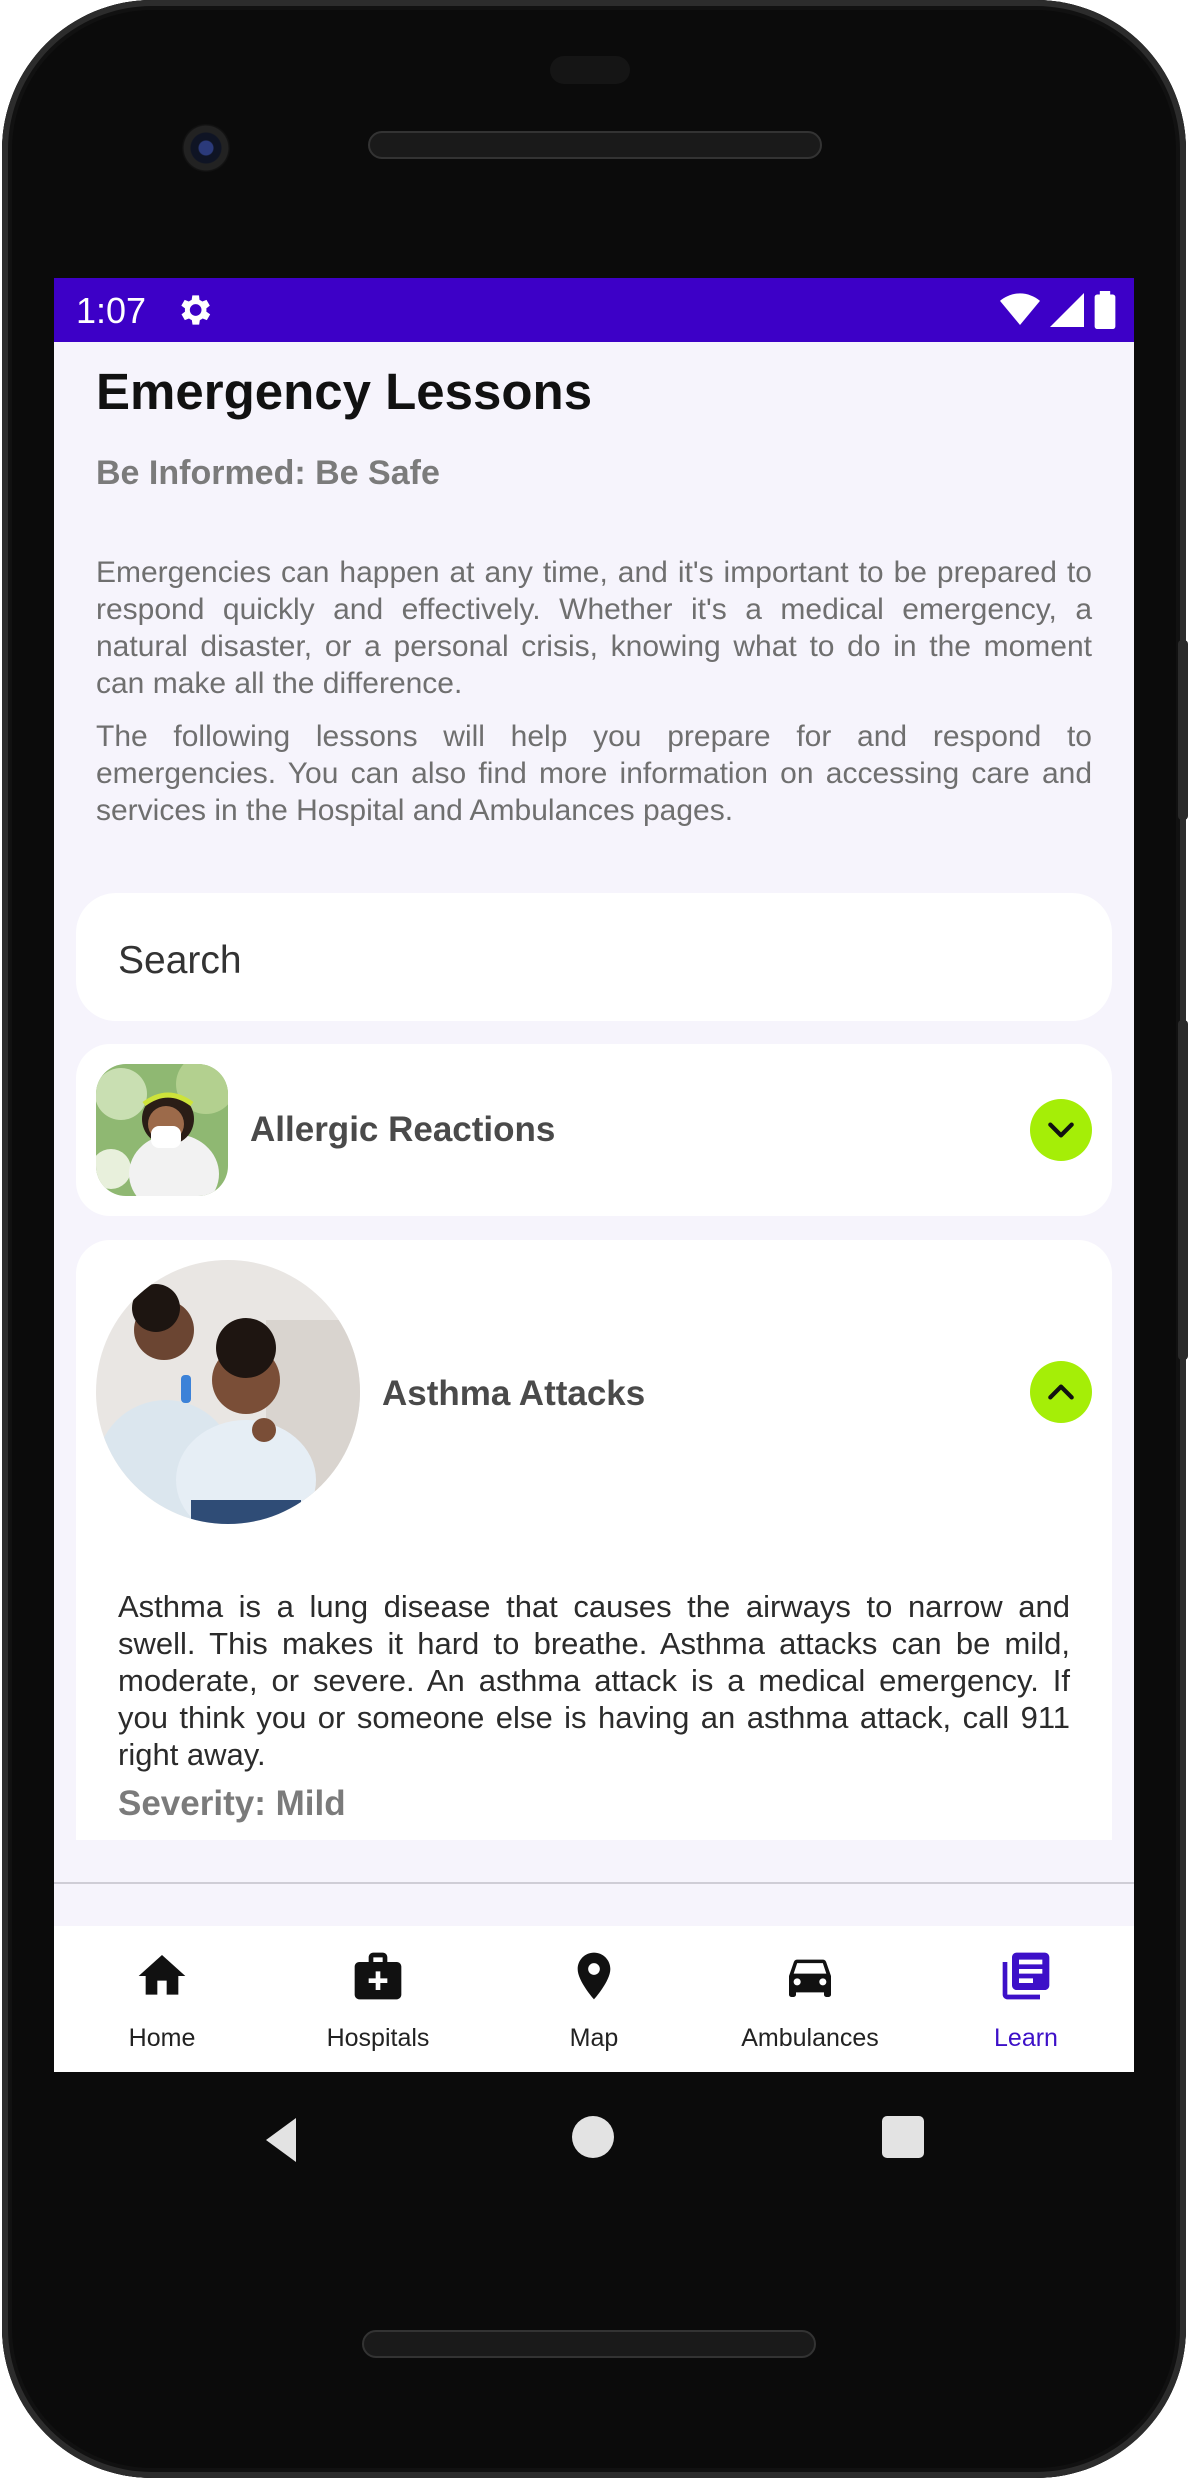 The height and width of the screenshot is (2480, 1194). Describe the element at coordinates (594, 957) in the screenshot. I see `search-input: Search` at that location.